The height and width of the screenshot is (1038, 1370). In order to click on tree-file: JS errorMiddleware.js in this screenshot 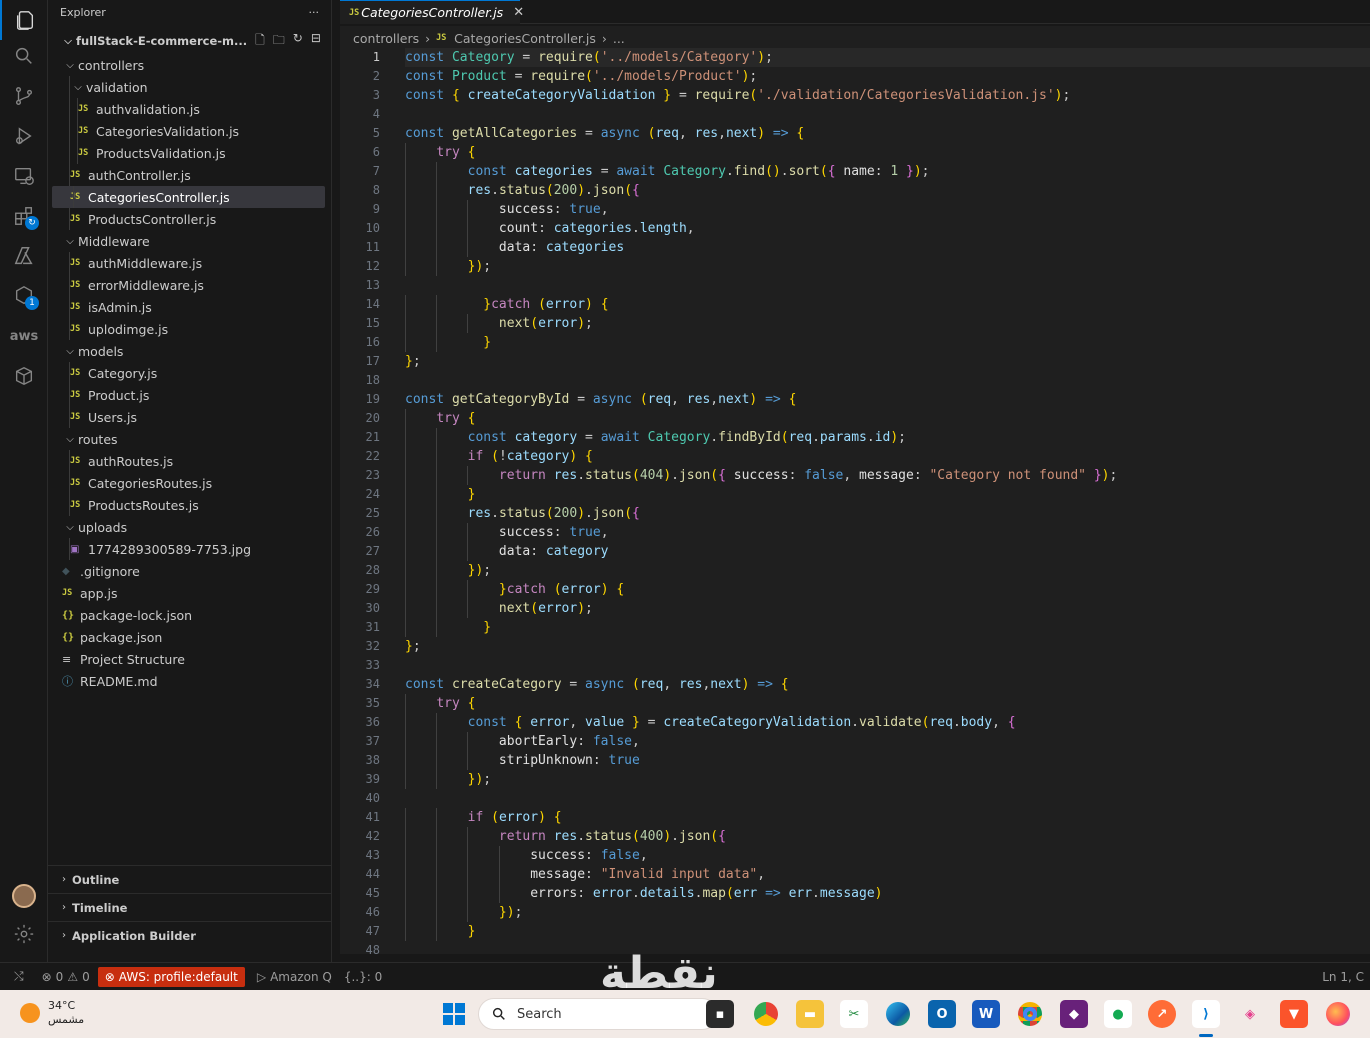, I will do `click(189, 285)`.